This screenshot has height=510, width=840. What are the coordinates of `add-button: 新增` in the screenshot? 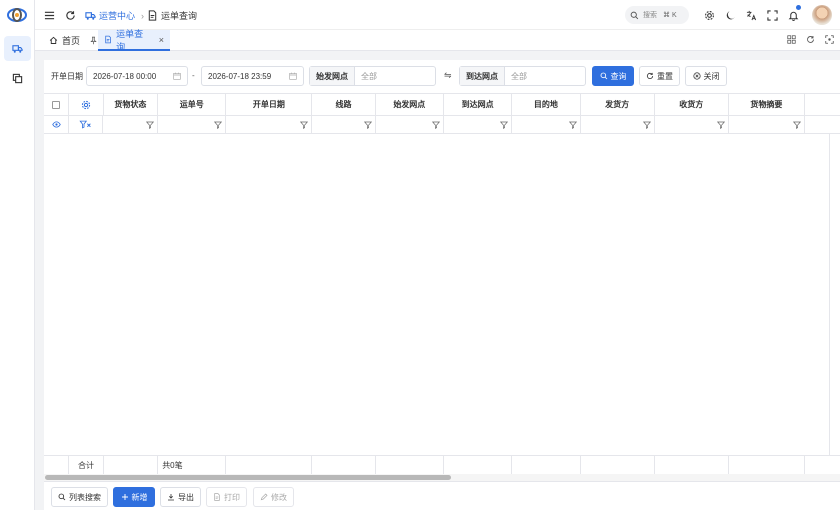 It's located at (134, 497).